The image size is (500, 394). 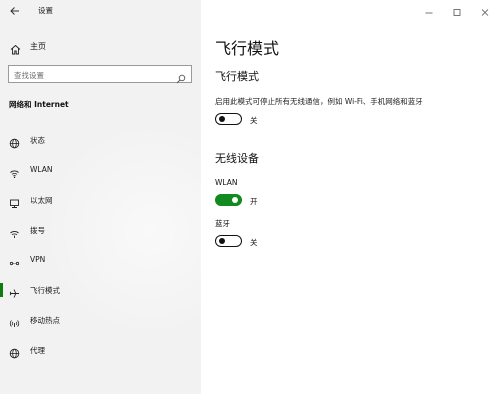 I want to click on airplane-mode-description: 启用此模式可停止所有无线通信，例如 Wi-Fi、手机网络和蓝牙, so click(x=319, y=101).